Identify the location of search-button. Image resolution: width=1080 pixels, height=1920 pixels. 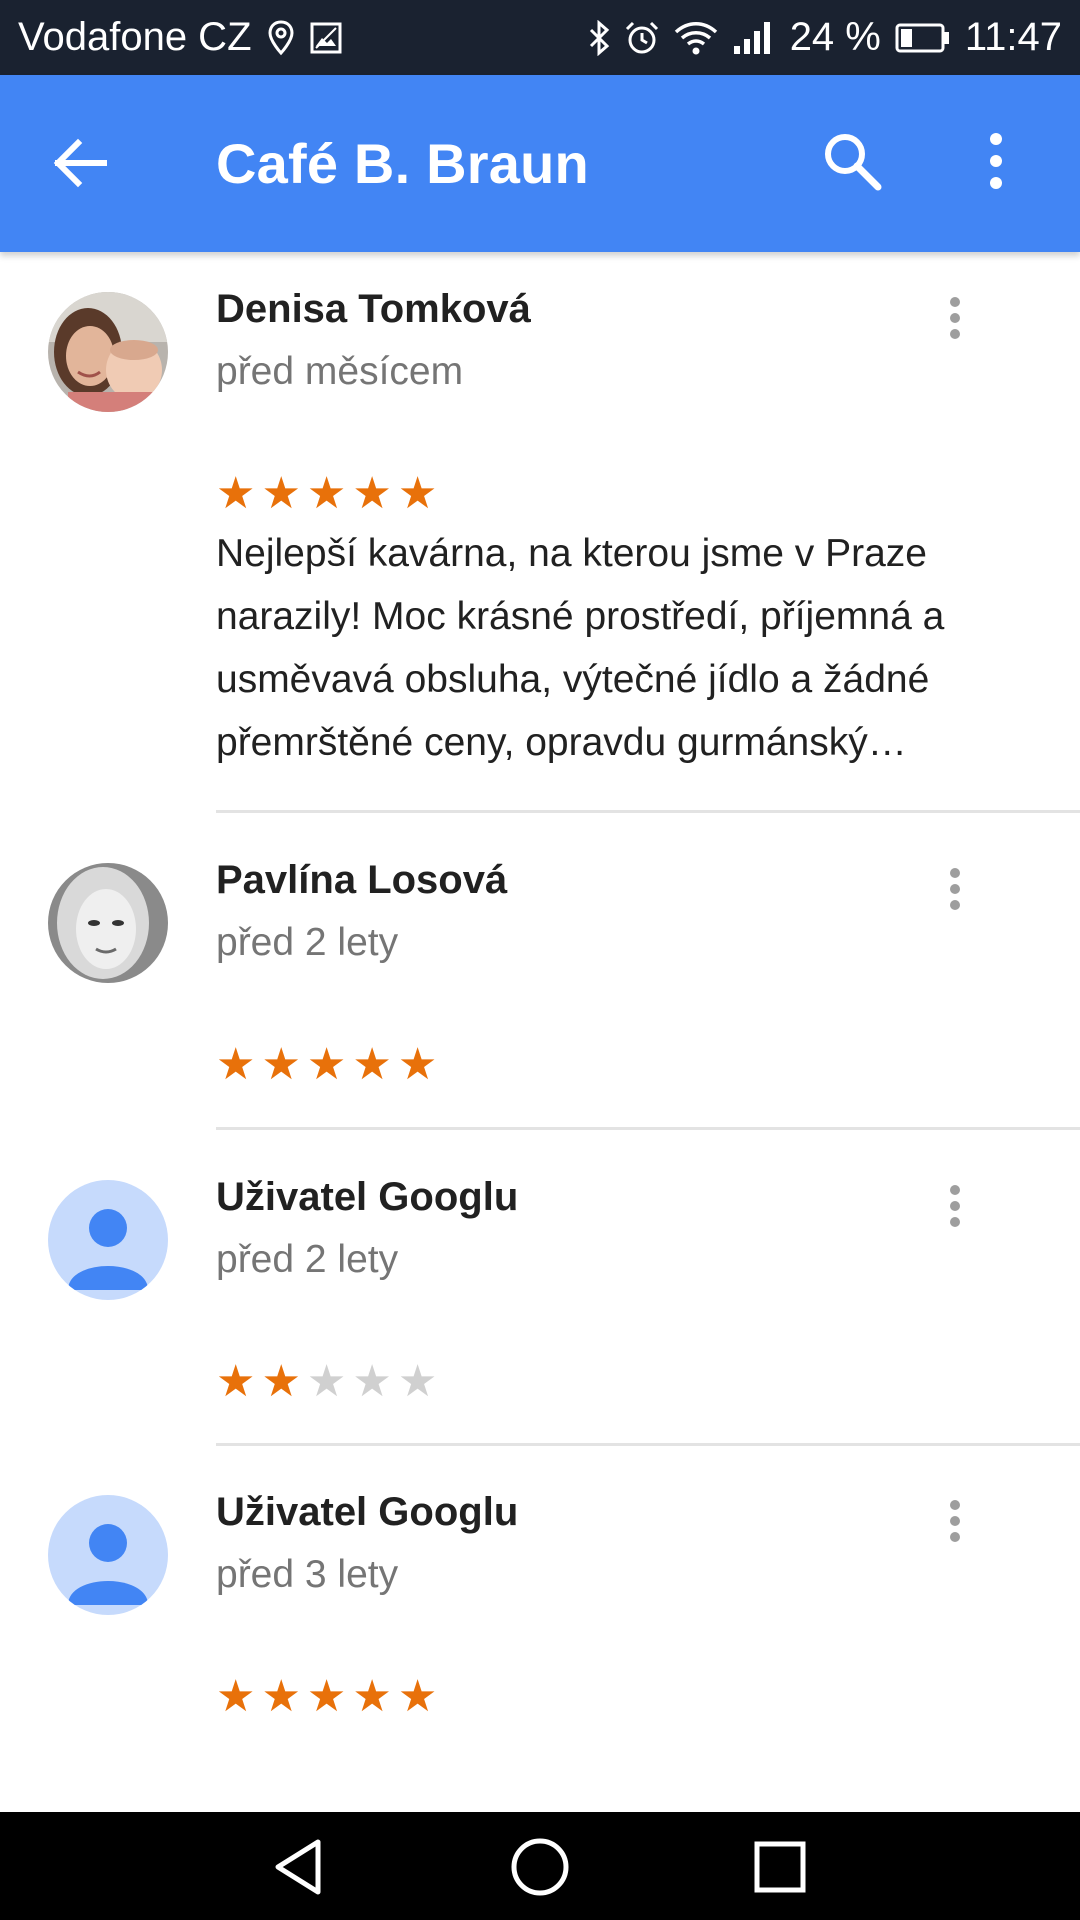
(852, 161).